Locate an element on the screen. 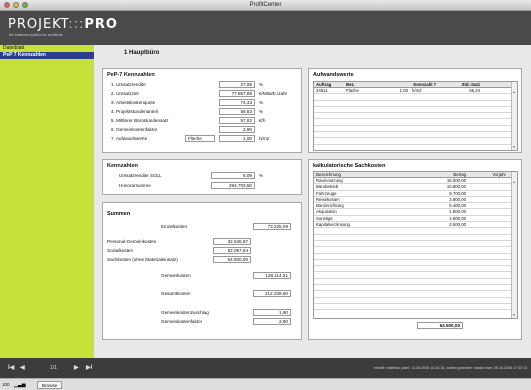 This screenshot has height=390, width=531. cell-bezeichnung: Kapitalverzinsung is located at coordinates (333, 225).